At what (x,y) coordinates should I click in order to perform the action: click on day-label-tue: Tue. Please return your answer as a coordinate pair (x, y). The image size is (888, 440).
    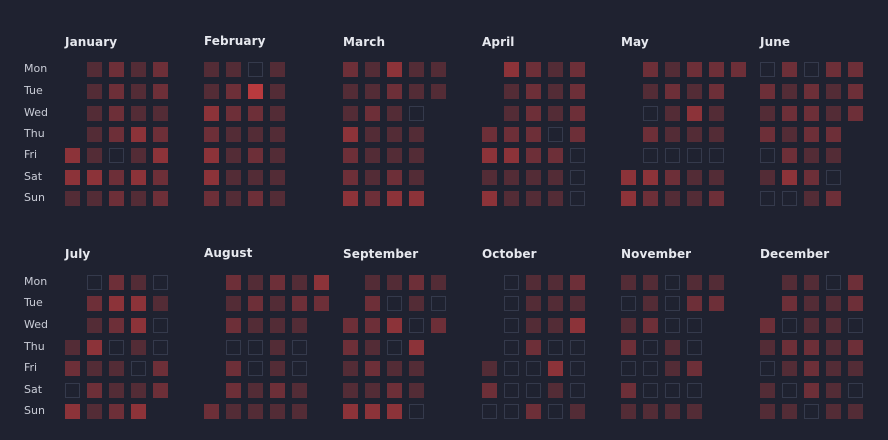
    Looking at the image, I should click on (33, 90).